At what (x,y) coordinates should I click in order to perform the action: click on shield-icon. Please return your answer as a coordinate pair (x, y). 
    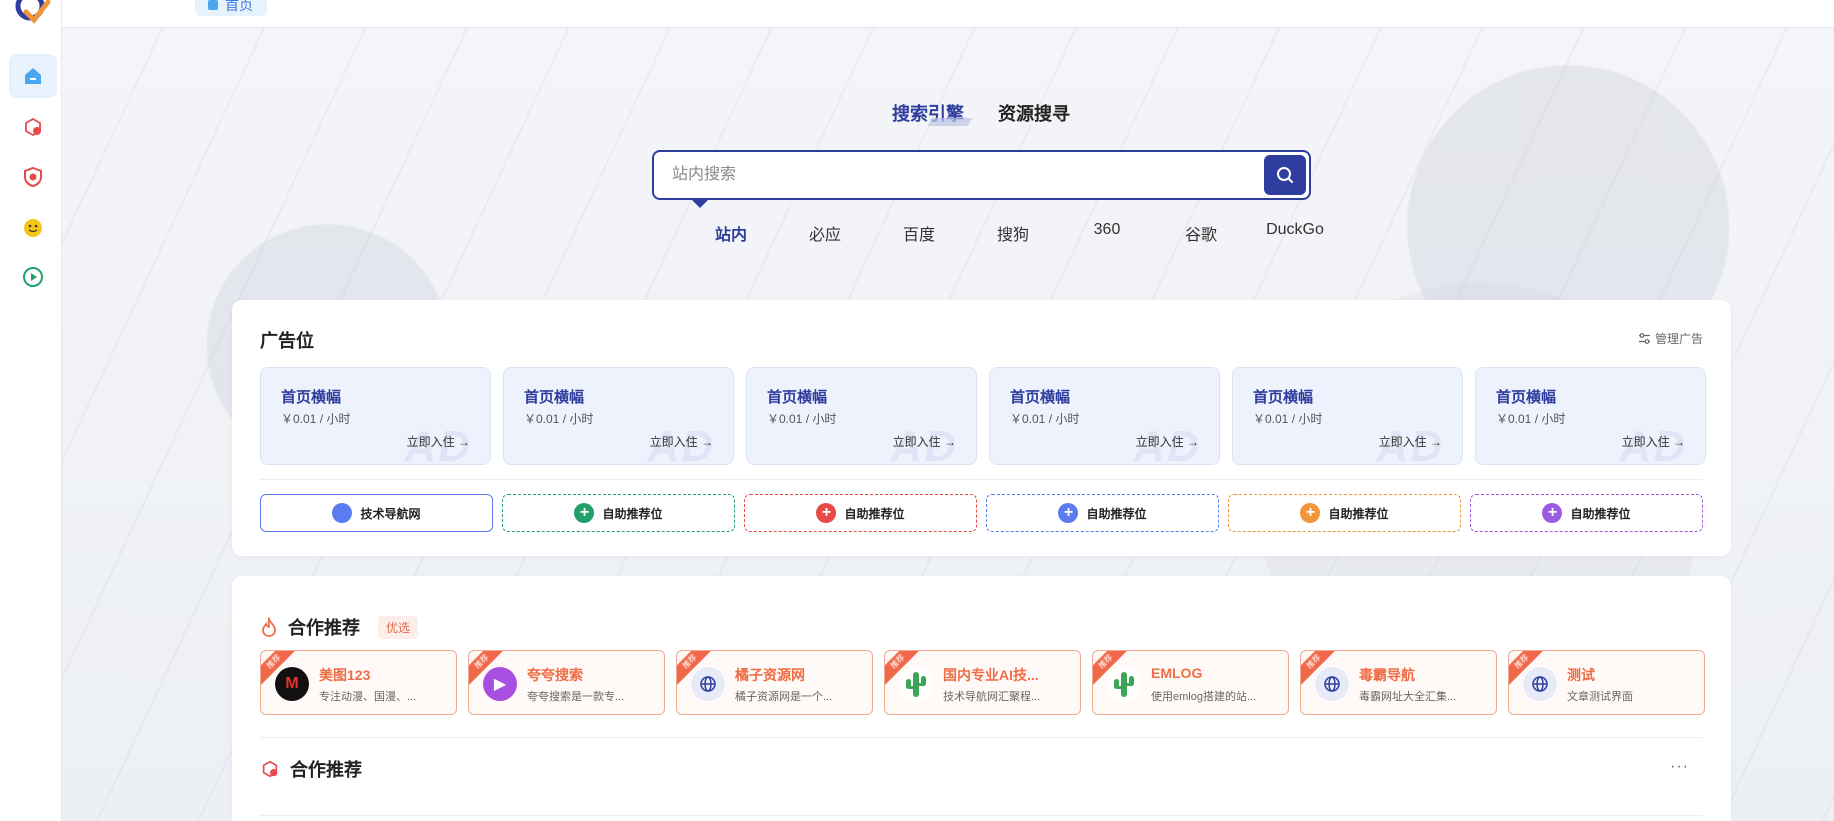
    Looking at the image, I should click on (33, 177).